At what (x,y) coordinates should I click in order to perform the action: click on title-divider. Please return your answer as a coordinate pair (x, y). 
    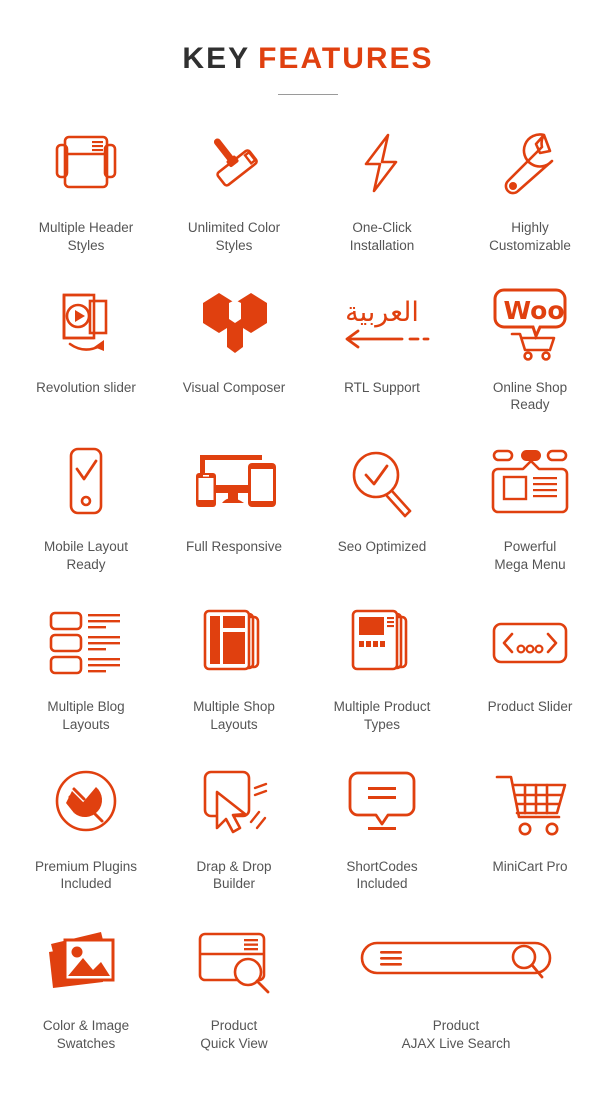
    Looking at the image, I should click on (308, 94).